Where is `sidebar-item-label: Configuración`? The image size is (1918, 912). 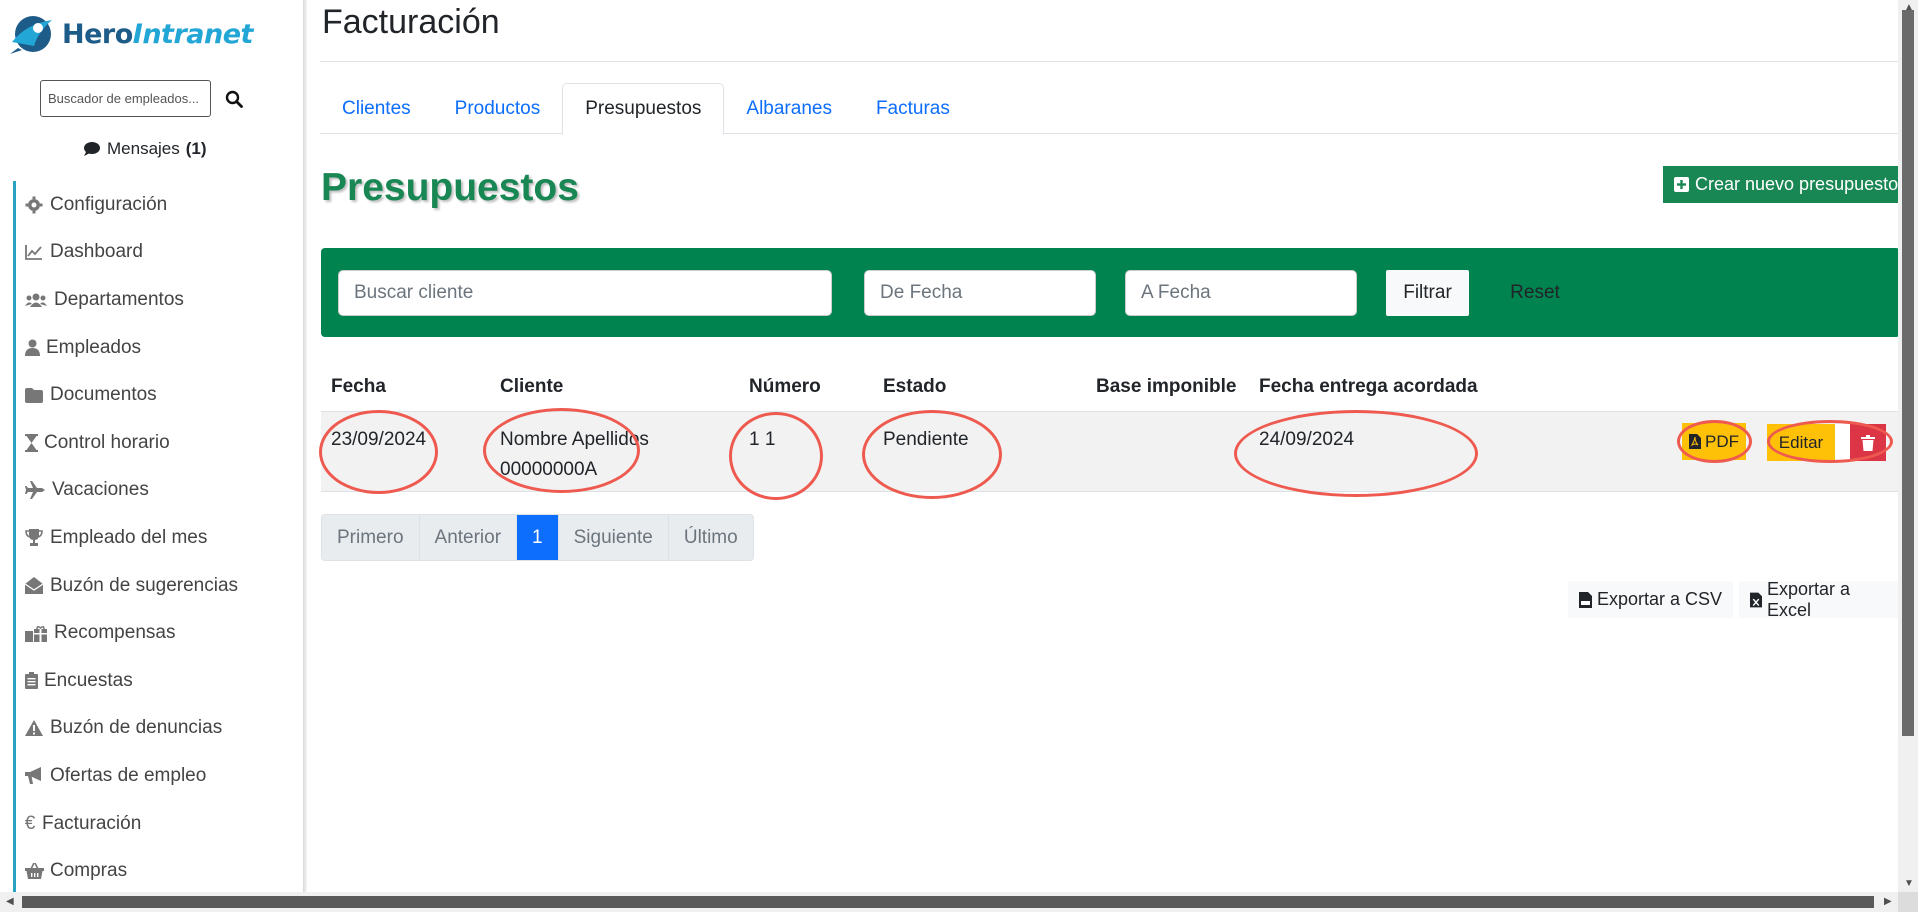 sidebar-item-label: Configuración is located at coordinates (109, 204).